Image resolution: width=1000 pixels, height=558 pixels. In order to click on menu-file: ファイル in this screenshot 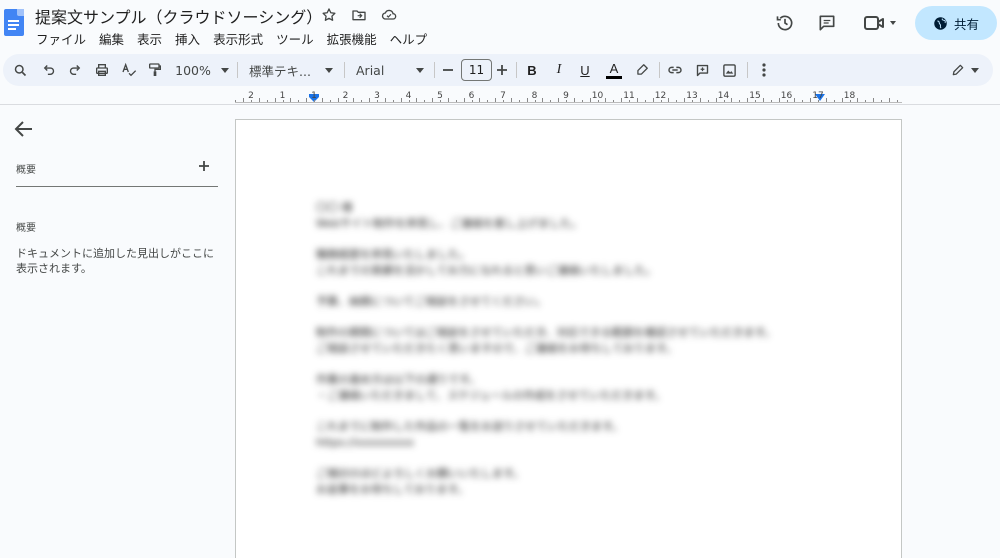, I will do `click(61, 38)`.